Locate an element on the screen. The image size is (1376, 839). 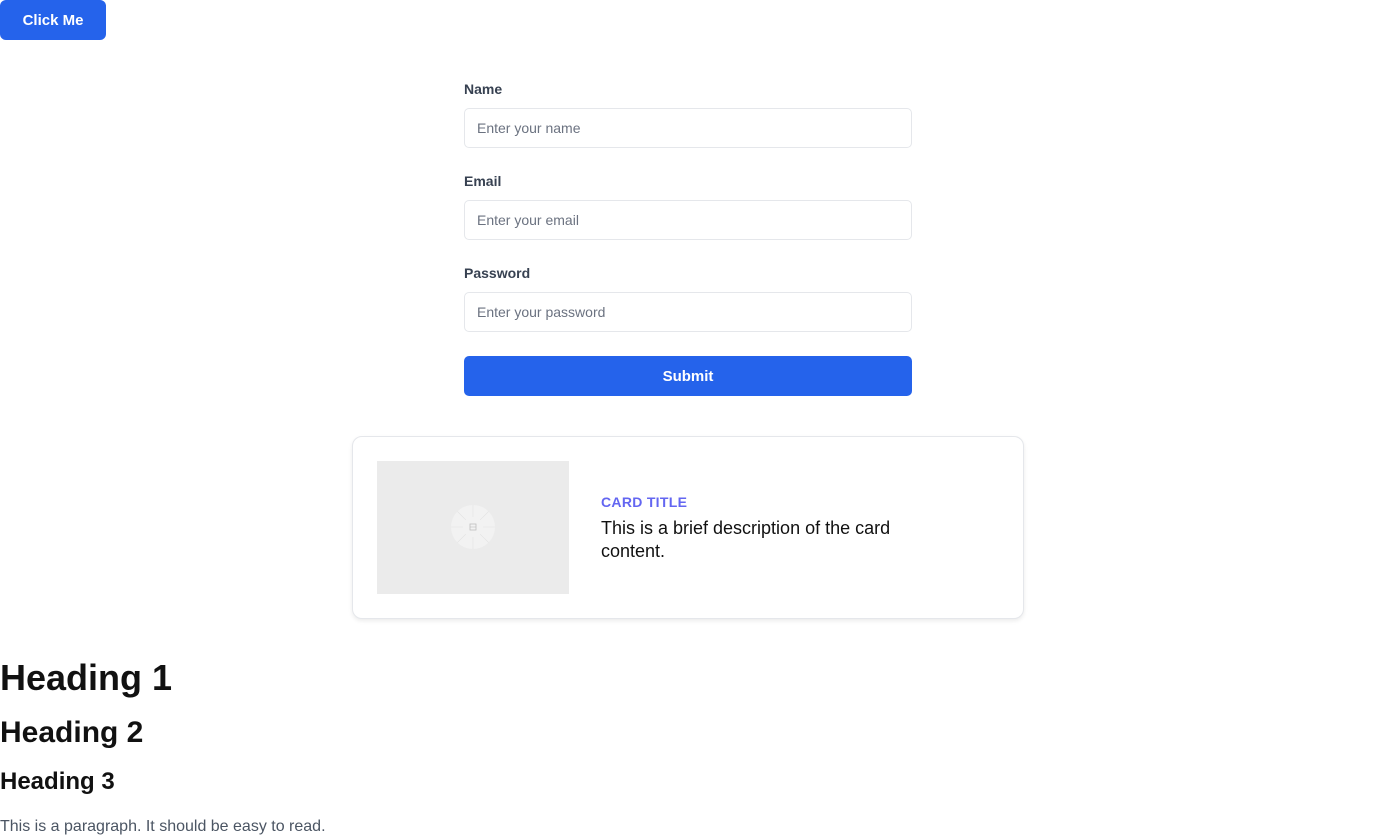
card-image is located at coordinates (473, 527).